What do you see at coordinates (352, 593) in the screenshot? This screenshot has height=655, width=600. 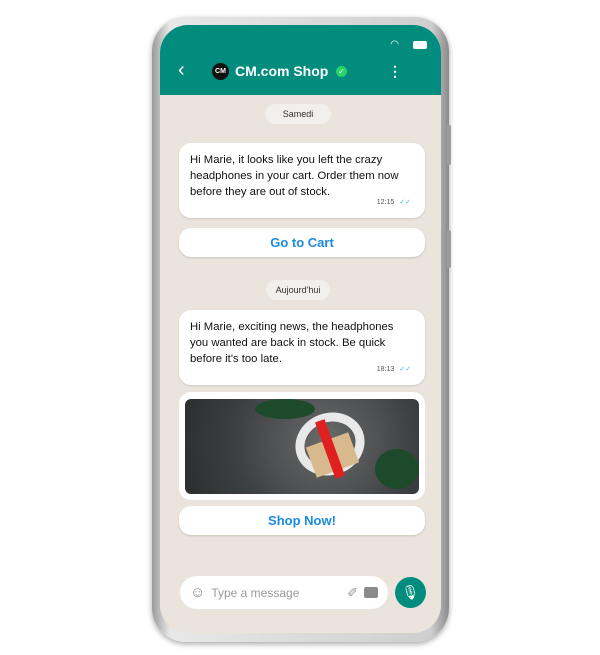 I see `paperclip-icon: ✐` at bounding box center [352, 593].